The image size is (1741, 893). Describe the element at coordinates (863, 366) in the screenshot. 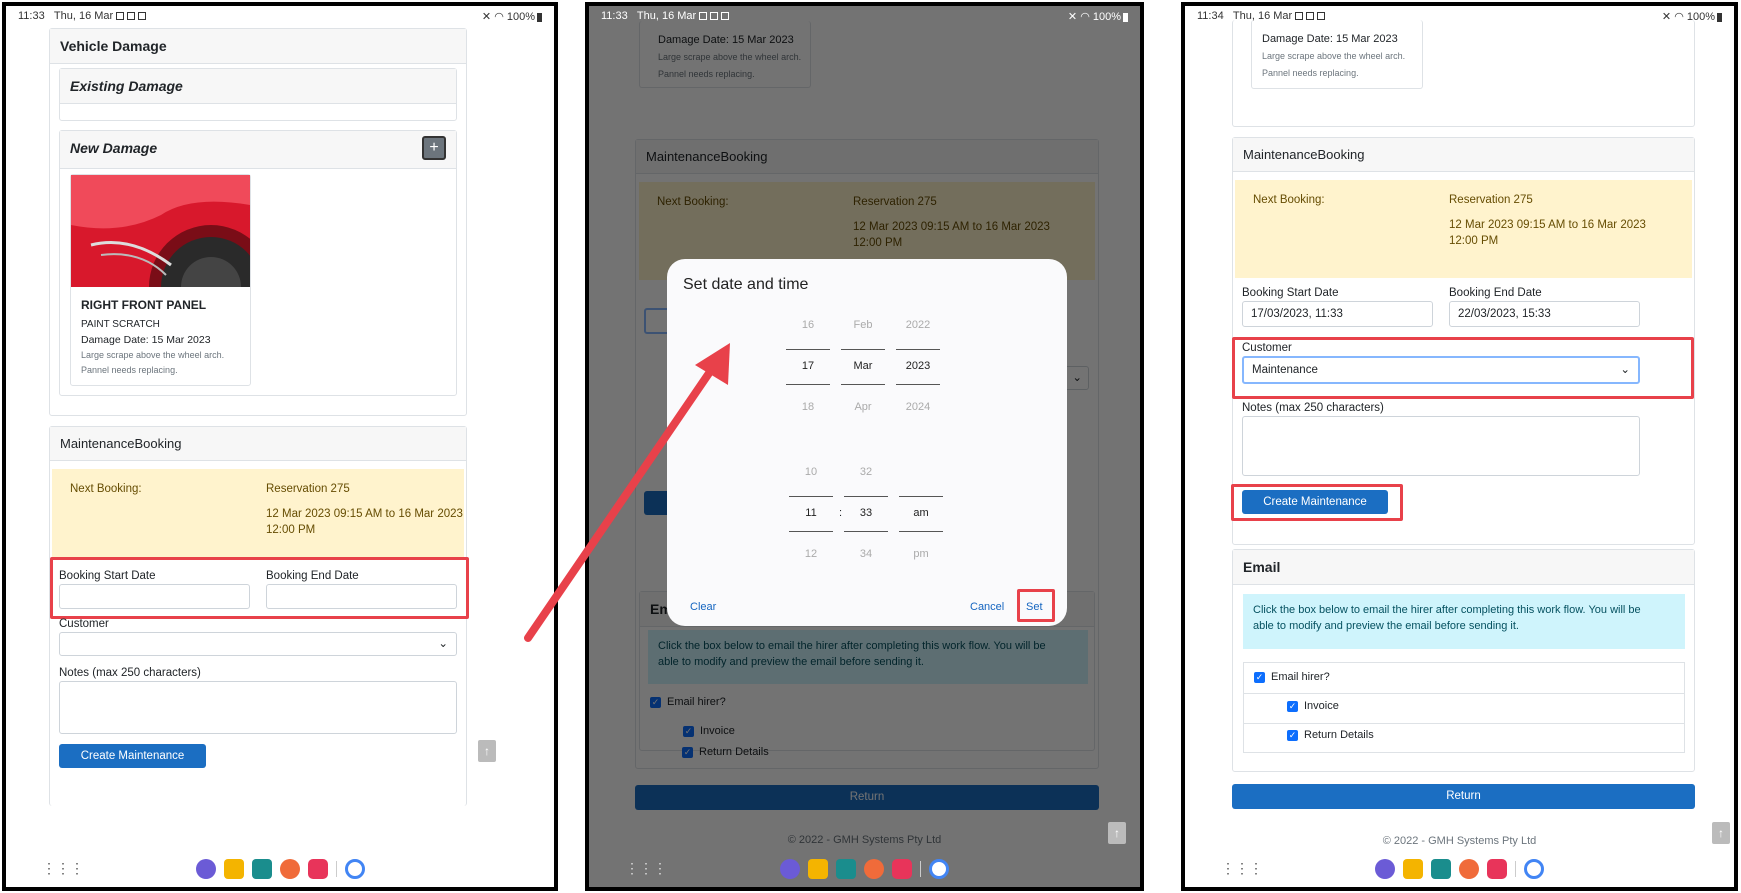

I see `month-selected: Mar` at that location.